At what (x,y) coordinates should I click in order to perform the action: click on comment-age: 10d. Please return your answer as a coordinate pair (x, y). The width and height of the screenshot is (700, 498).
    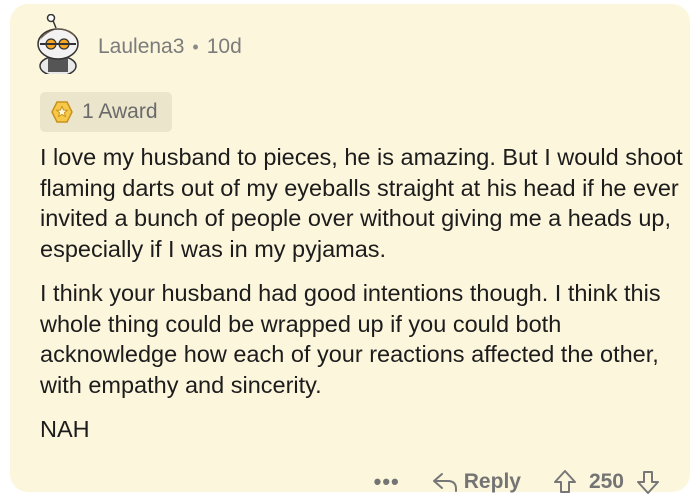
    Looking at the image, I should click on (224, 46).